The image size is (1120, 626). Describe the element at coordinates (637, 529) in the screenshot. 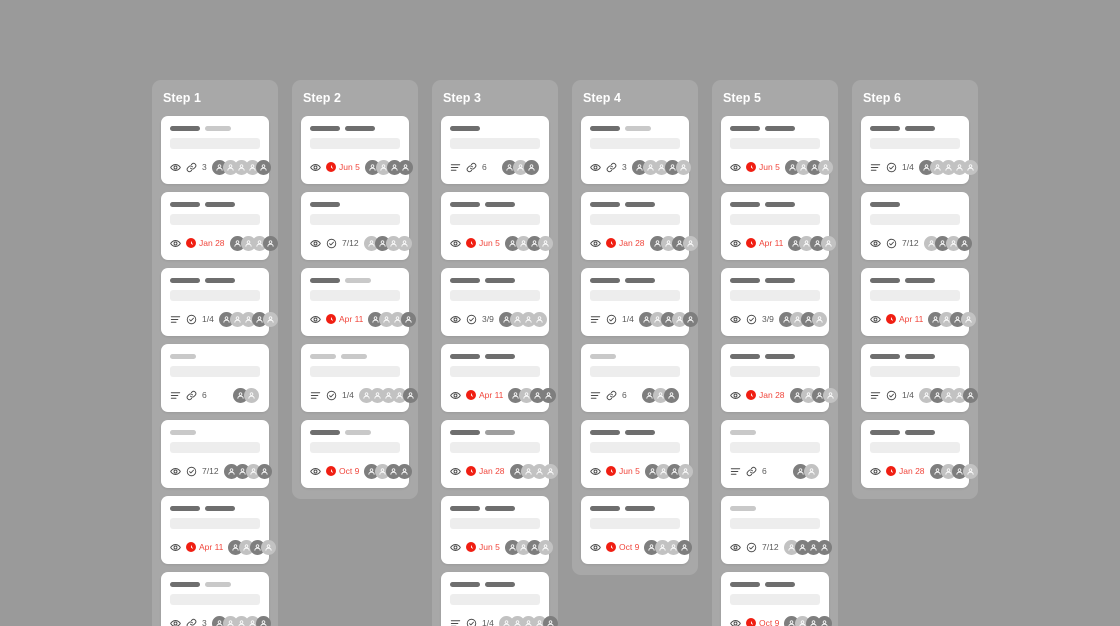

I see `task-card: Oct 9` at that location.